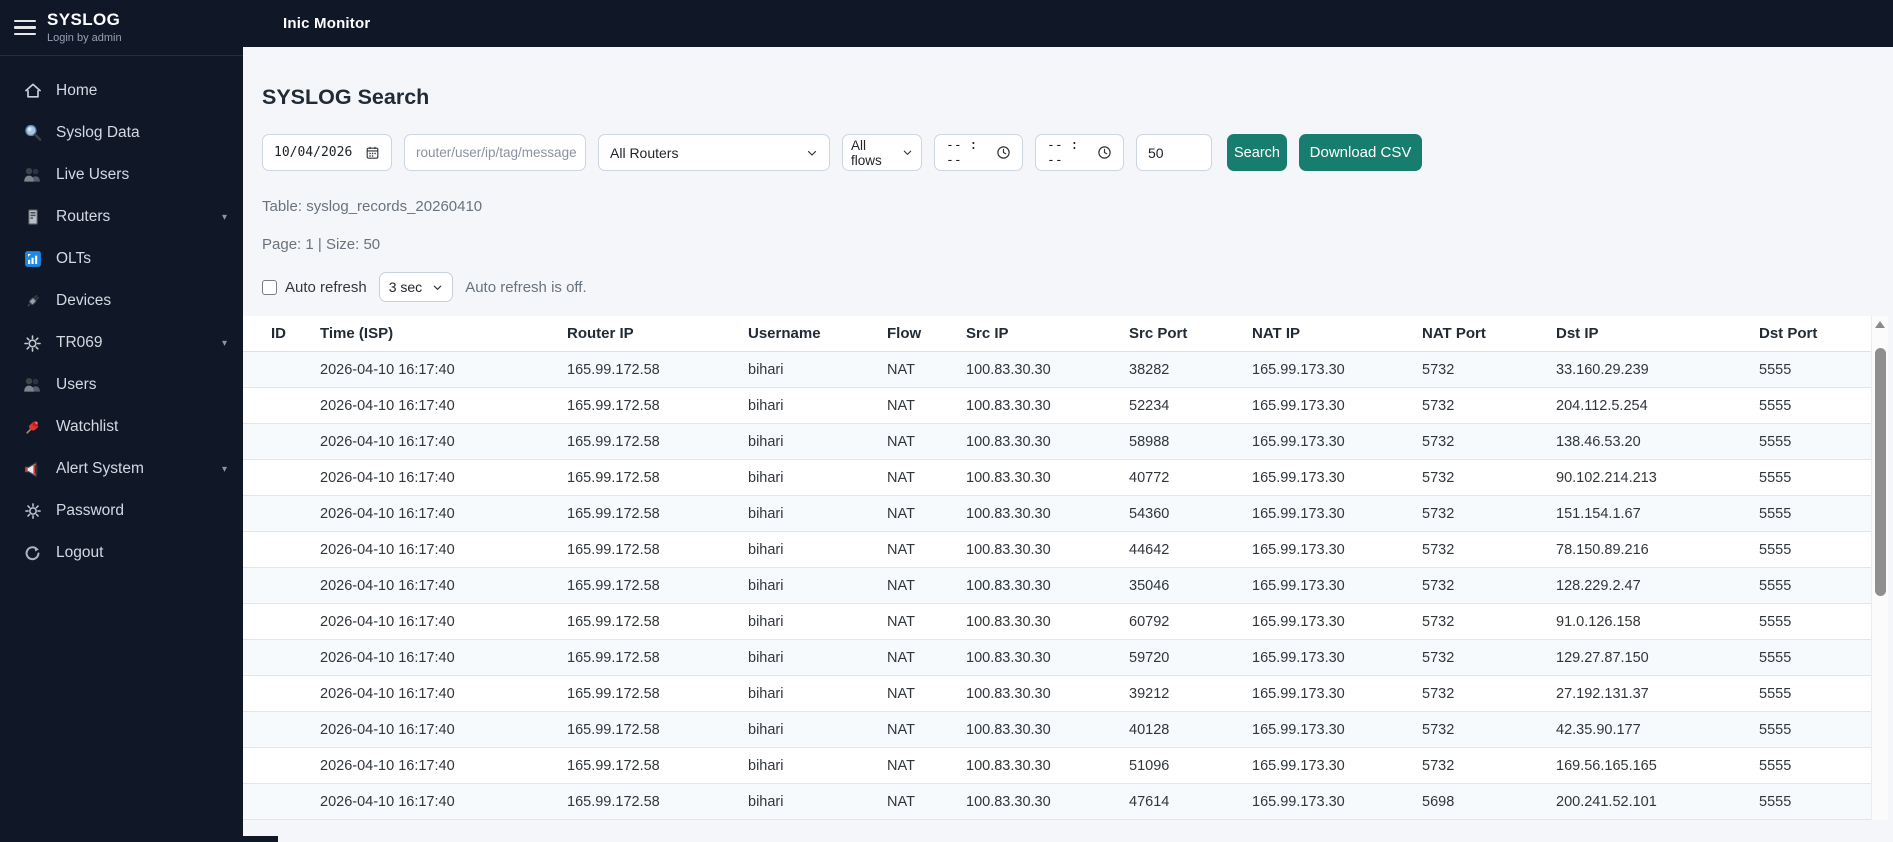 Image resolution: width=1893 pixels, height=842 pixels. What do you see at coordinates (714, 152) in the screenshot?
I see `router-select: All Routers` at bounding box center [714, 152].